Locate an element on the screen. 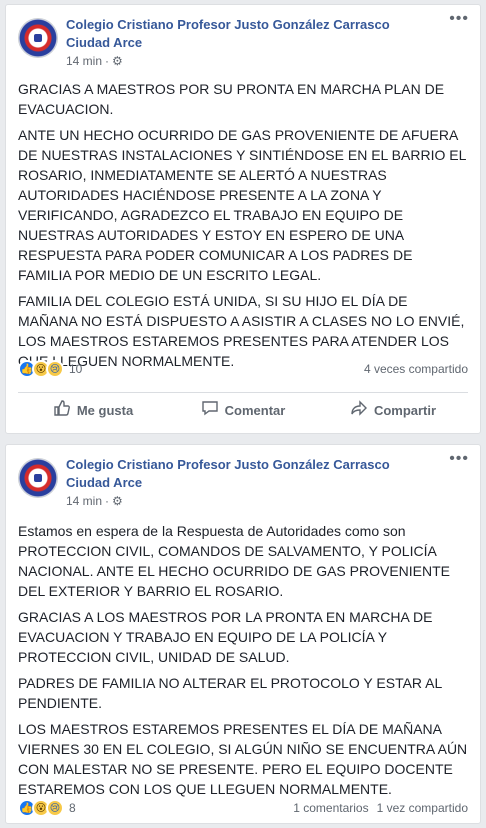 This screenshot has height=828, width=486. share-button: Compartir is located at coordinates (393, 410).